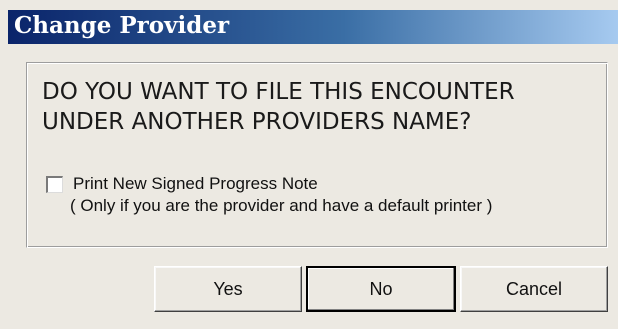 The width and height of the screenshot is (618, 329). I want to click on print-progress-note-label: Print New Signed Progress Note, so click(195, 184).